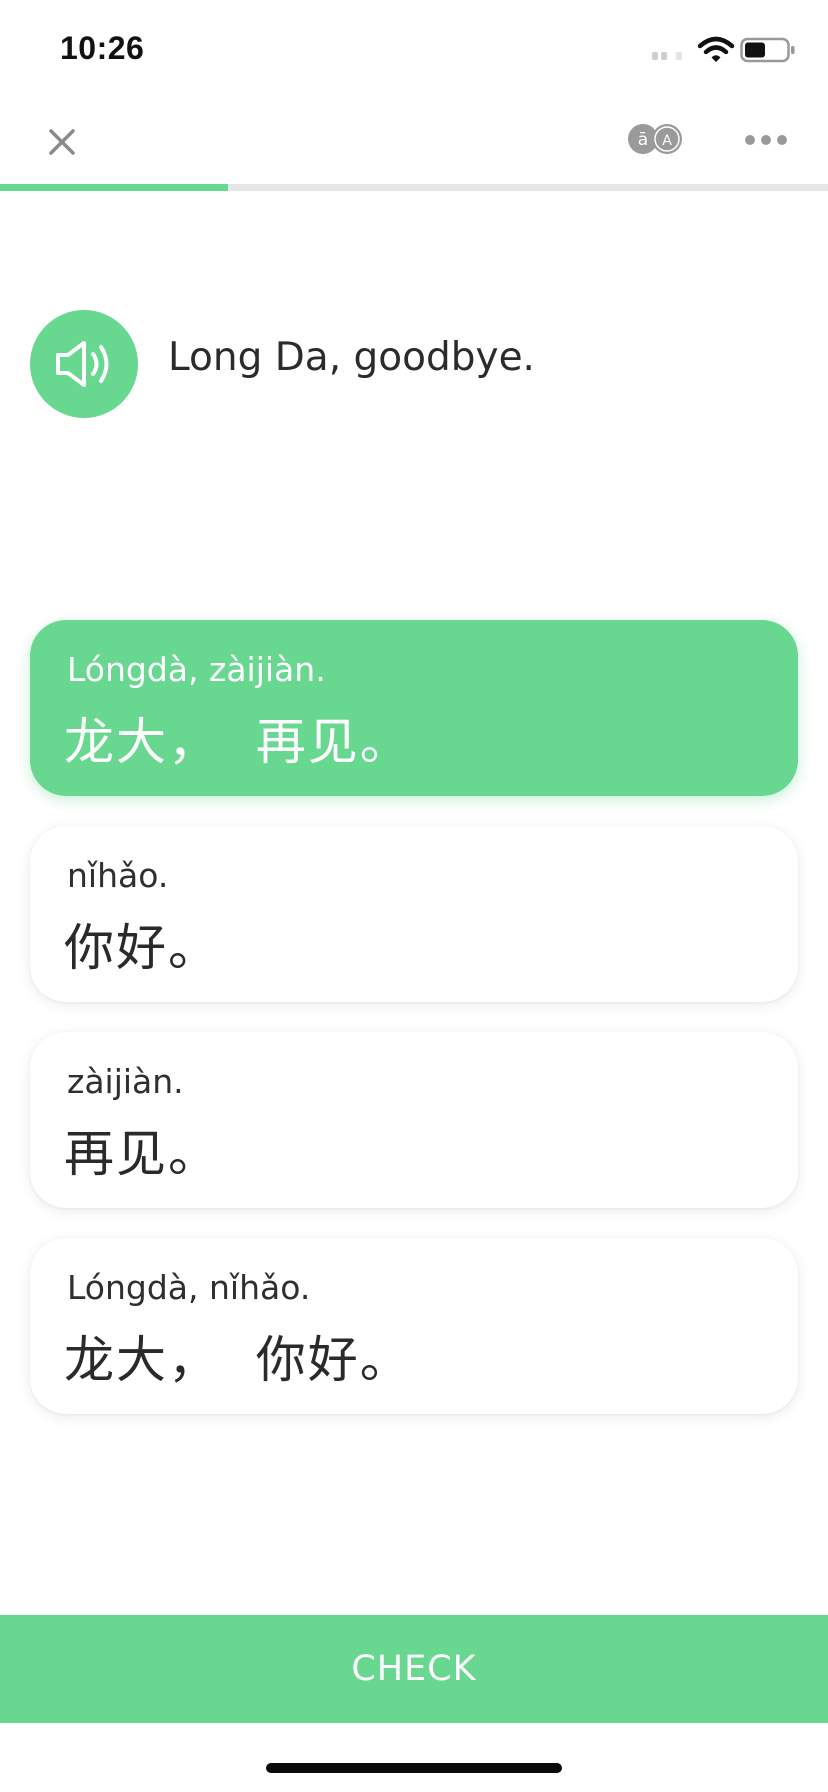 This screenshot has height=1792, width=828. I want to click on speaker-icon, so click(82, 364).